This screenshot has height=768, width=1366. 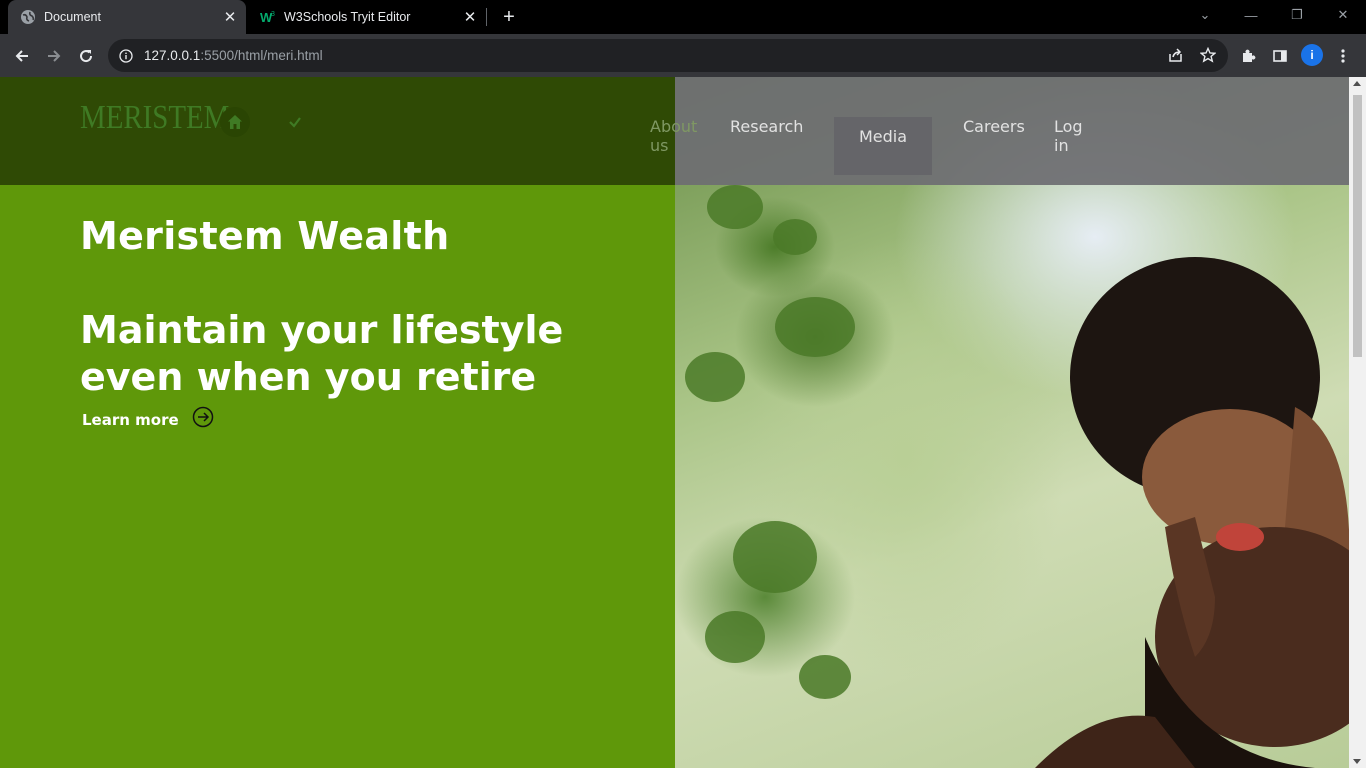 I want to click on side-panel-icon, so click(x=1280, y=56).